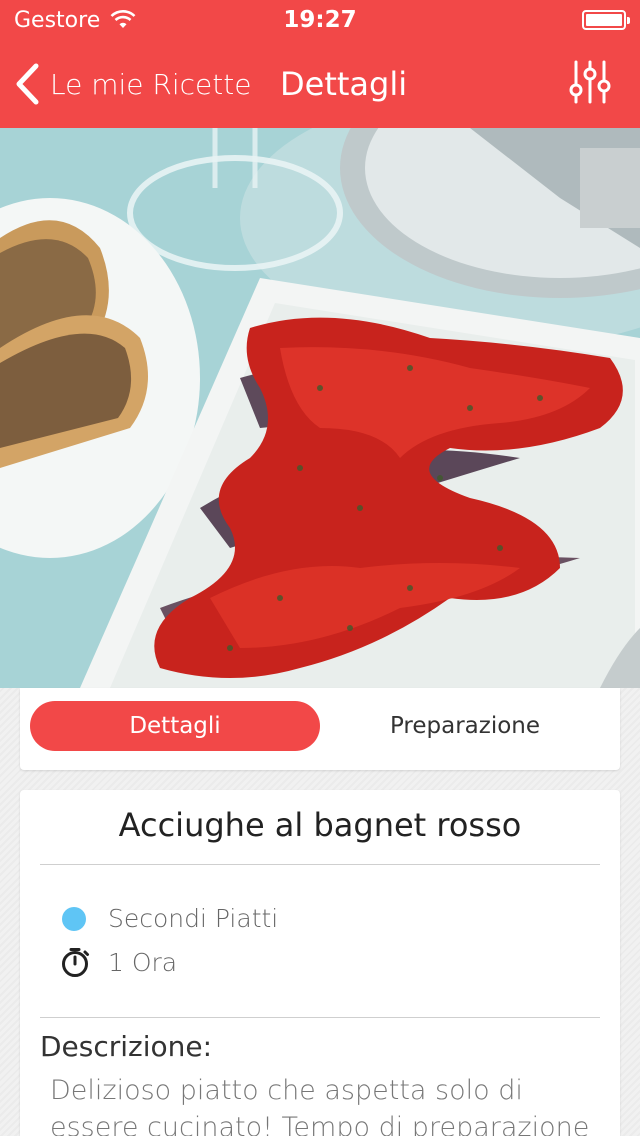 The image size is (640, 1136). What do you see at coordinates (606, 20) in the screenshot?
I see `battery-icon` at bounding box center [606, 20].